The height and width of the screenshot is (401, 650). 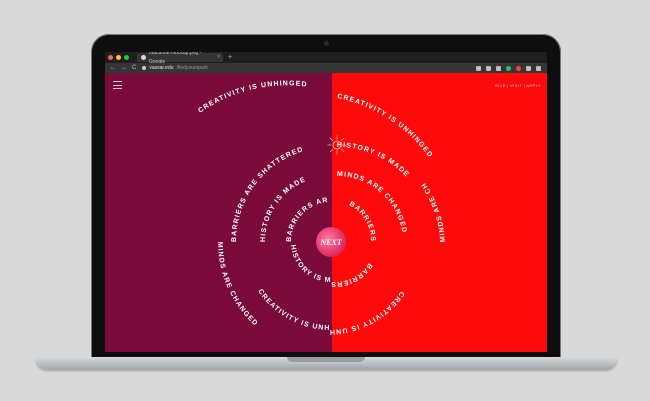 I want to click on maximize-window-button, so click(x=126, y=57).